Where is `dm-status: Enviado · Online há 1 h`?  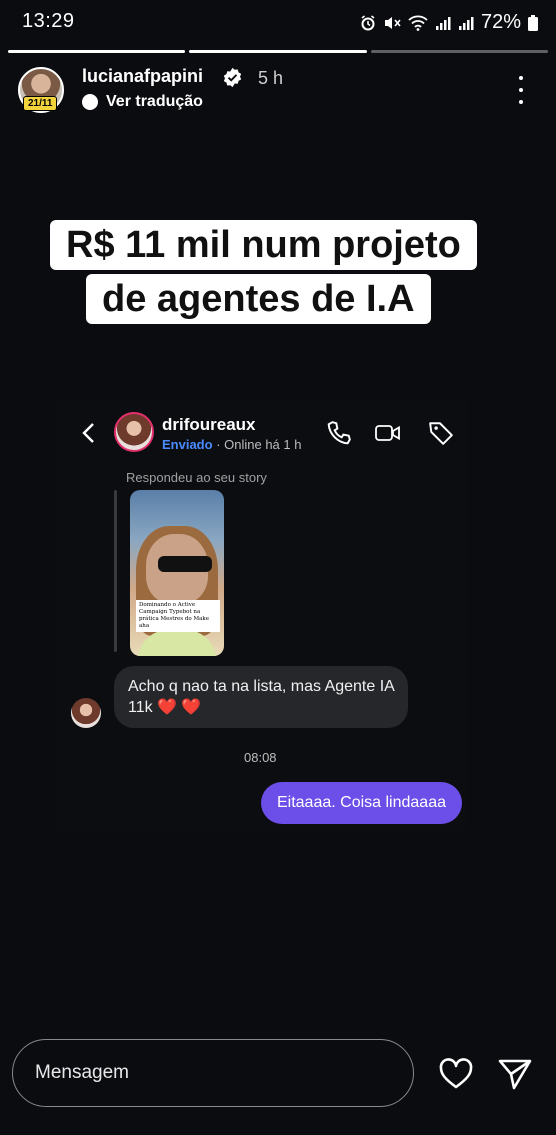
dm-status: Enviado · Online há 1 h is located at coordinates (231, 444).